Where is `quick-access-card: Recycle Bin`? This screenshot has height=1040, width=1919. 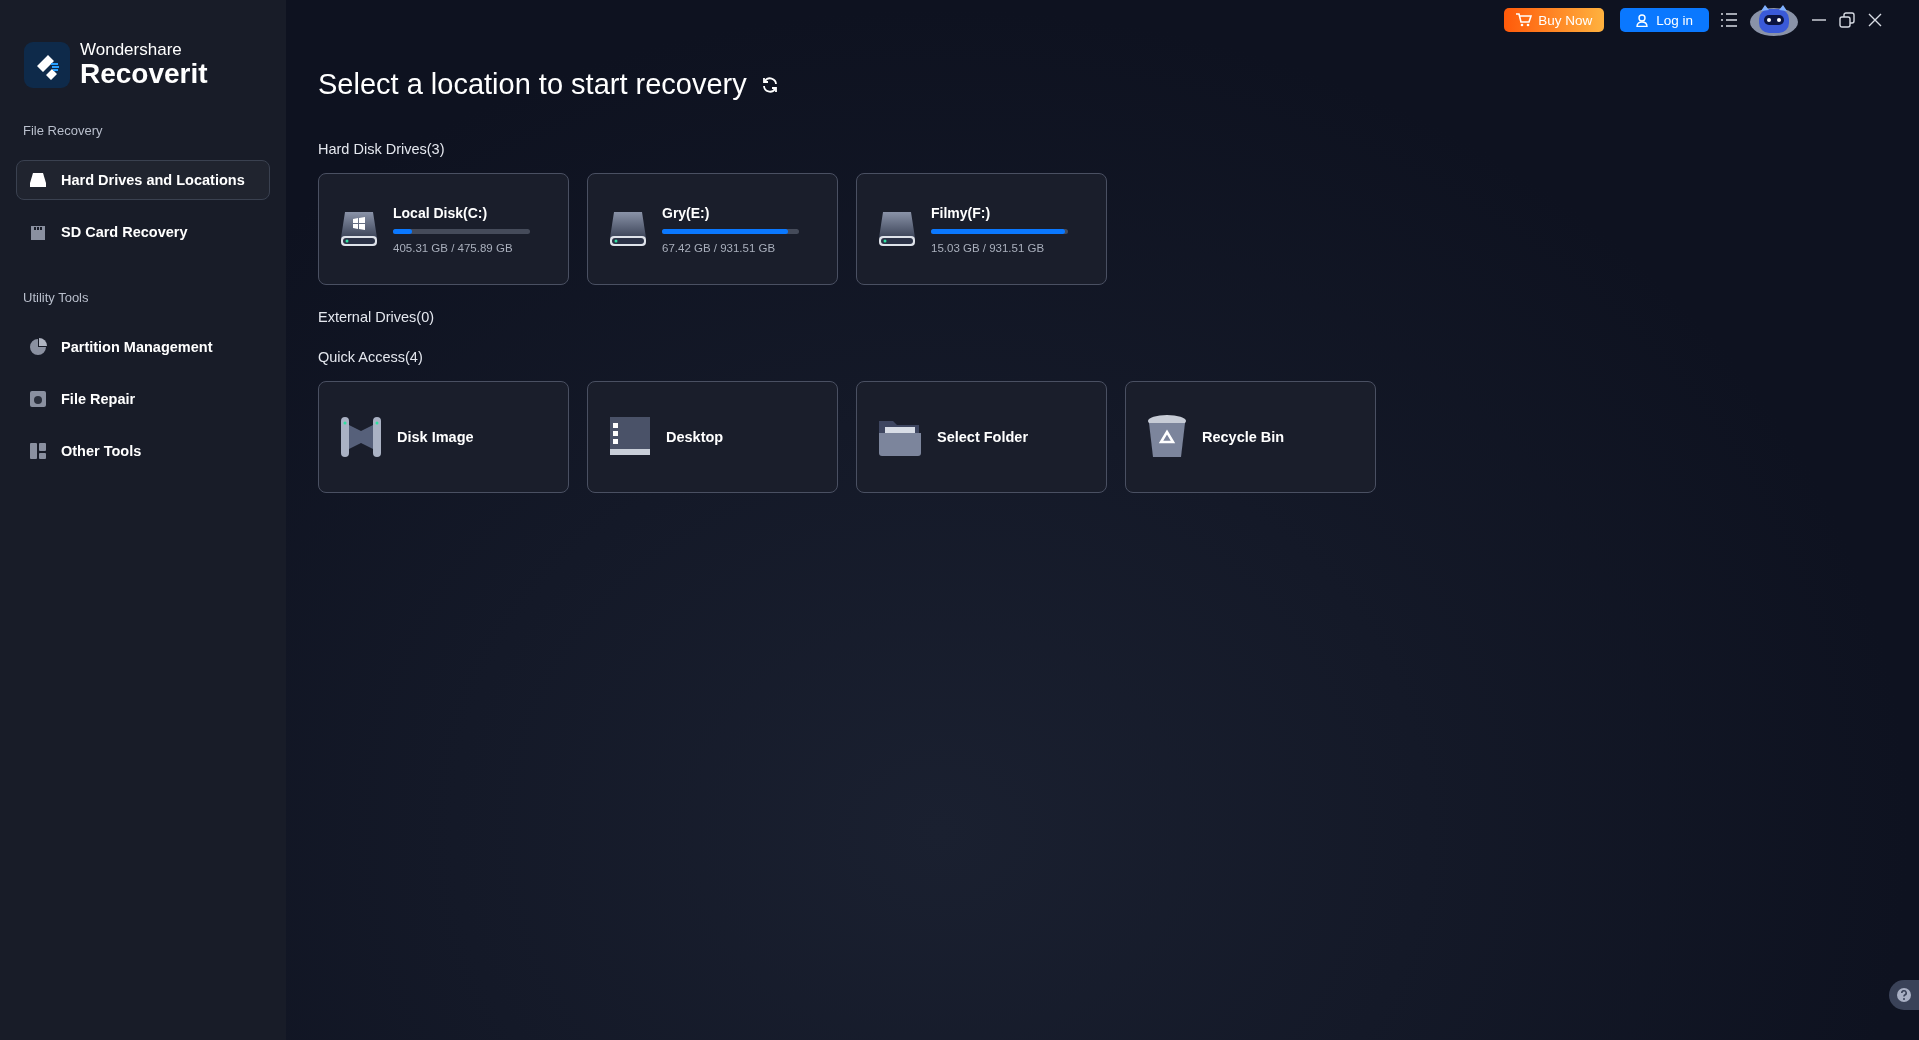
quick-access-card: Recycle Bin is located at coordinates (1250, 437).